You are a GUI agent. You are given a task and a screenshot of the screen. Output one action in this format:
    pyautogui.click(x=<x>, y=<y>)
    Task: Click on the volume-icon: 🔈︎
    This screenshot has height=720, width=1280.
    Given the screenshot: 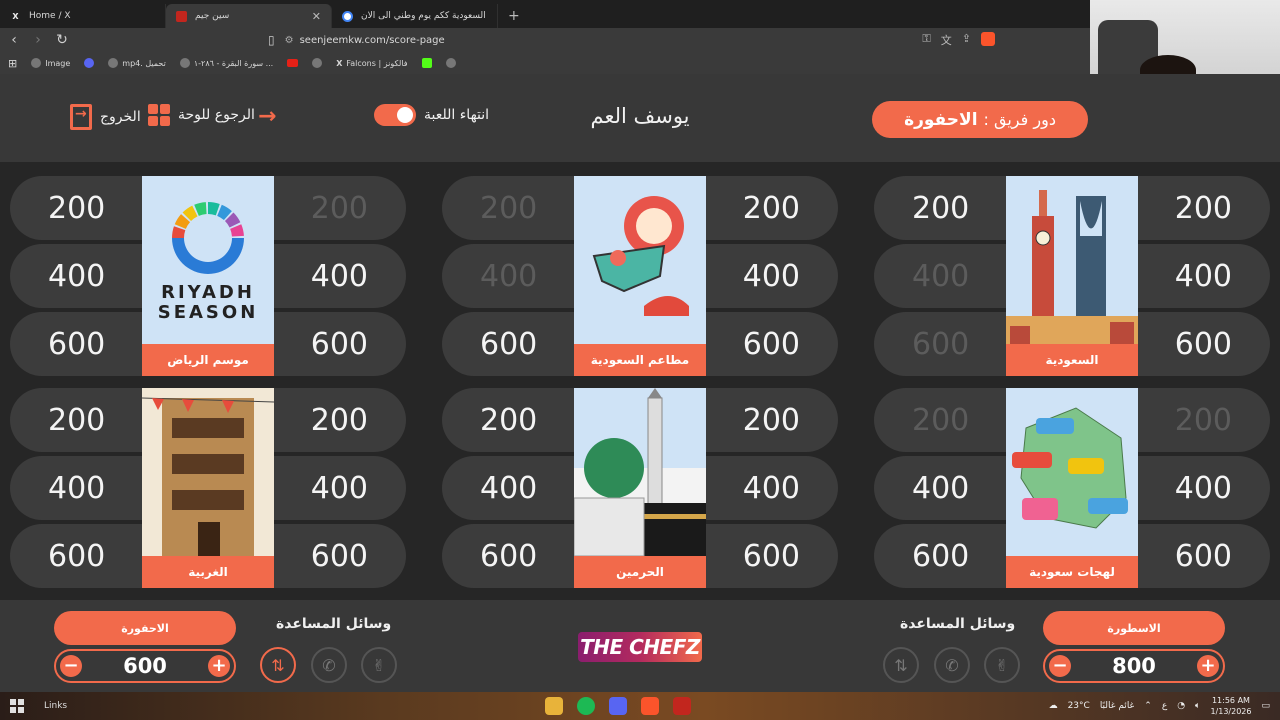 What is the action you would take?
    pyautogui.click(x=1197, y=706)
    